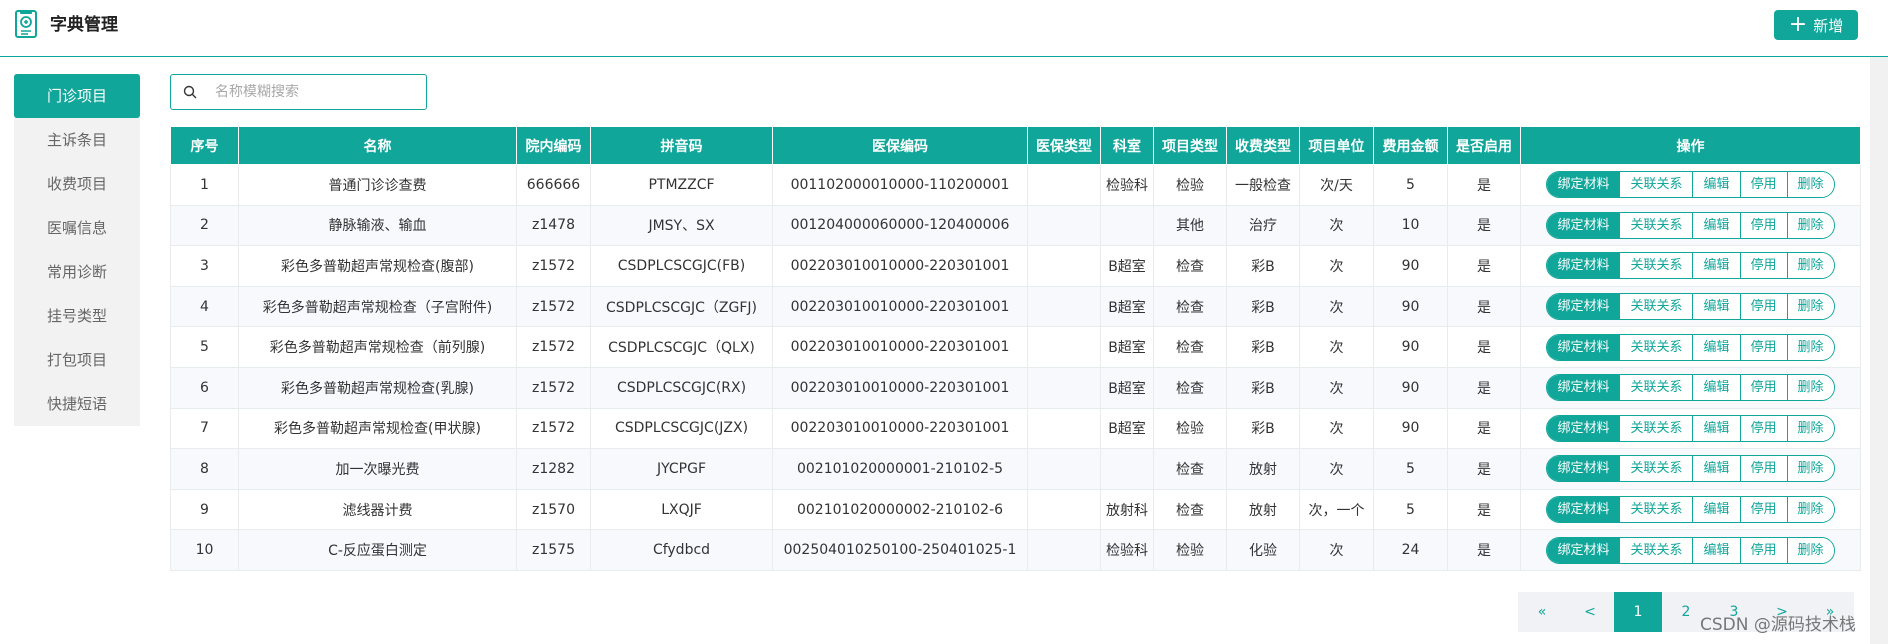  Describe the element at coordinates (1263, 266) in the screenshot. I see `cell-charge-type: 彩B` at that location.